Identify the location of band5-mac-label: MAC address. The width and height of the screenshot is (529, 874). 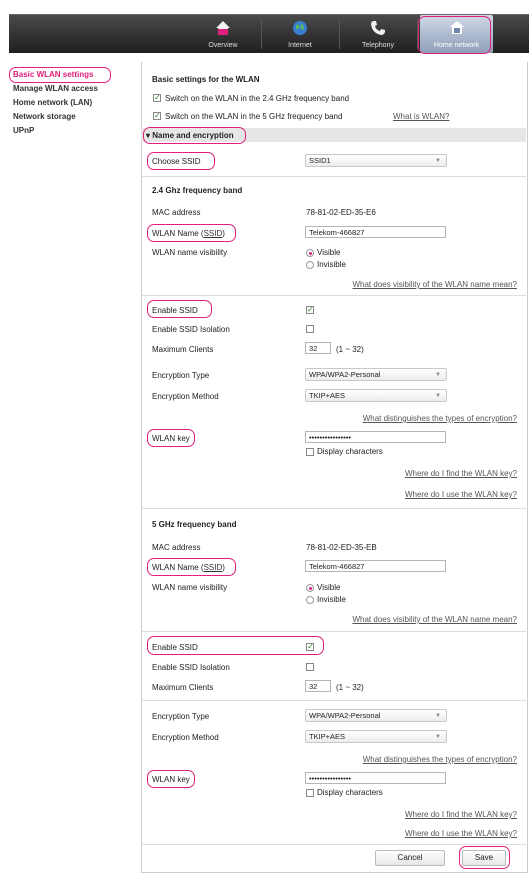
(176, 547).